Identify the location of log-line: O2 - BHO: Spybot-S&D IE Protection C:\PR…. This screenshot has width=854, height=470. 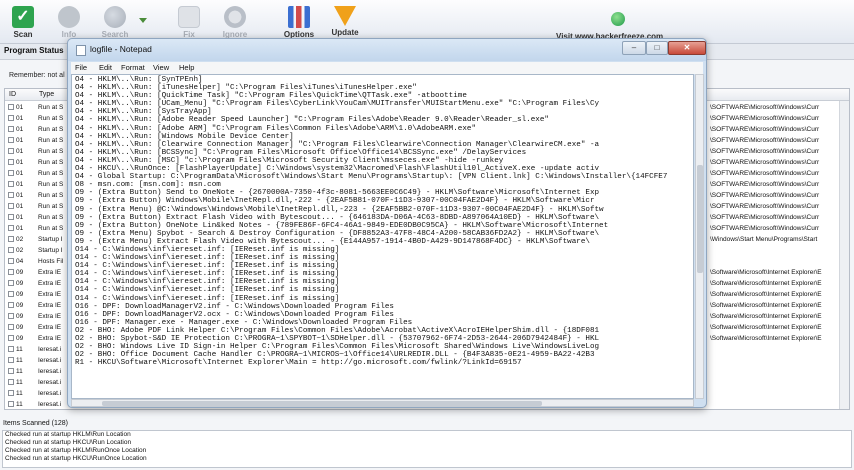
(337, 339).